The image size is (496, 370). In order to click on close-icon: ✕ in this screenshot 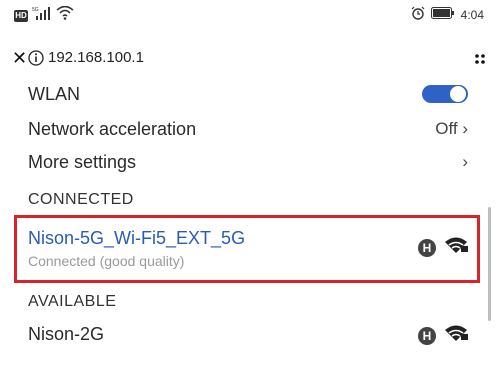, I will do `click(19, 58)`.